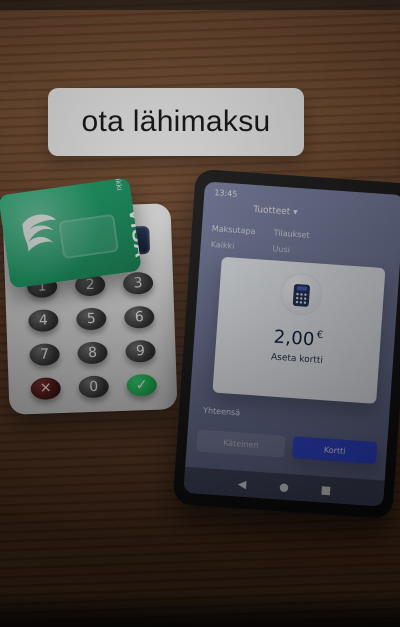  Describe the element at coordinates (326, 490) in the screenshot. I see `recent-apps-icon: ■` at that location.